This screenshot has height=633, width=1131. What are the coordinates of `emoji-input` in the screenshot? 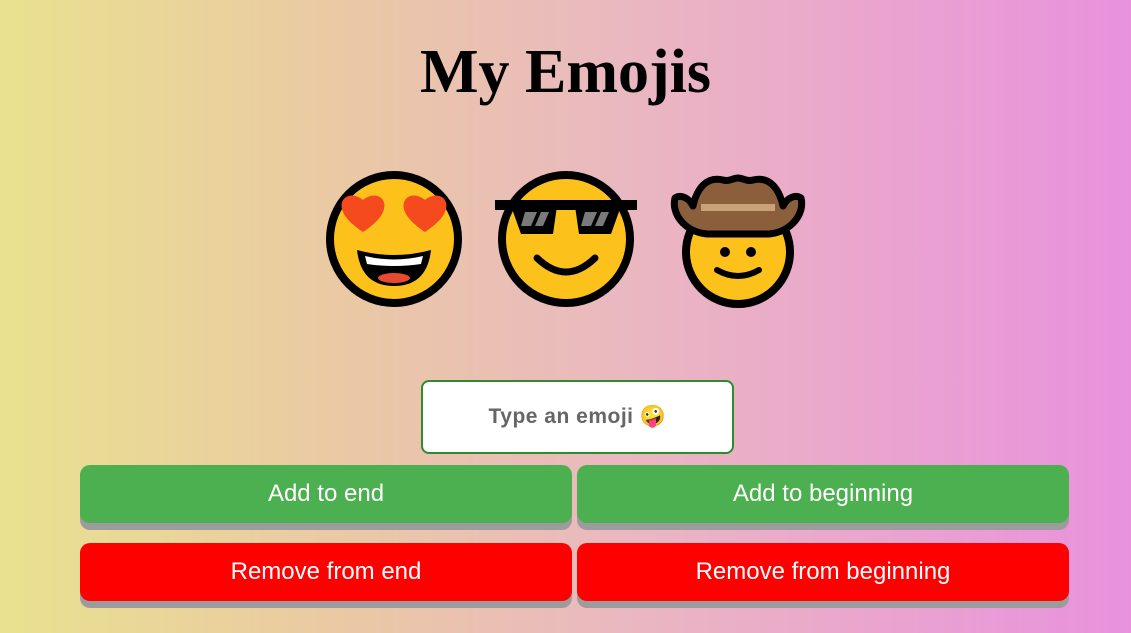 It's located at (577, 417).